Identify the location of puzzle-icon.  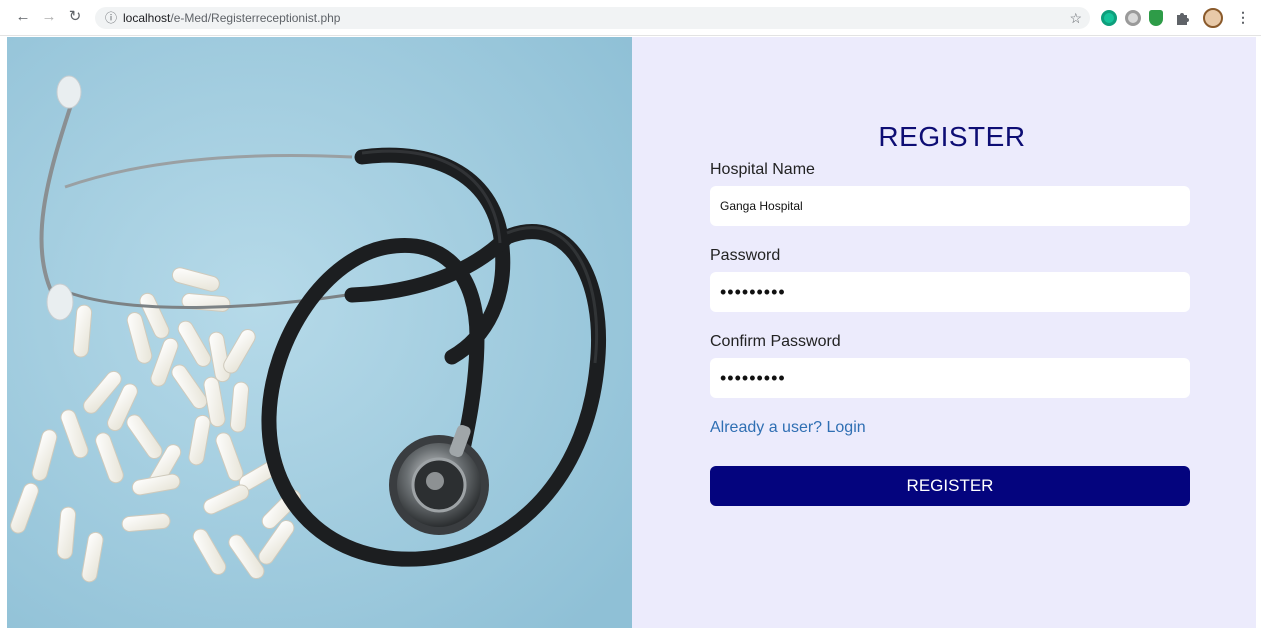
(1182, 18).